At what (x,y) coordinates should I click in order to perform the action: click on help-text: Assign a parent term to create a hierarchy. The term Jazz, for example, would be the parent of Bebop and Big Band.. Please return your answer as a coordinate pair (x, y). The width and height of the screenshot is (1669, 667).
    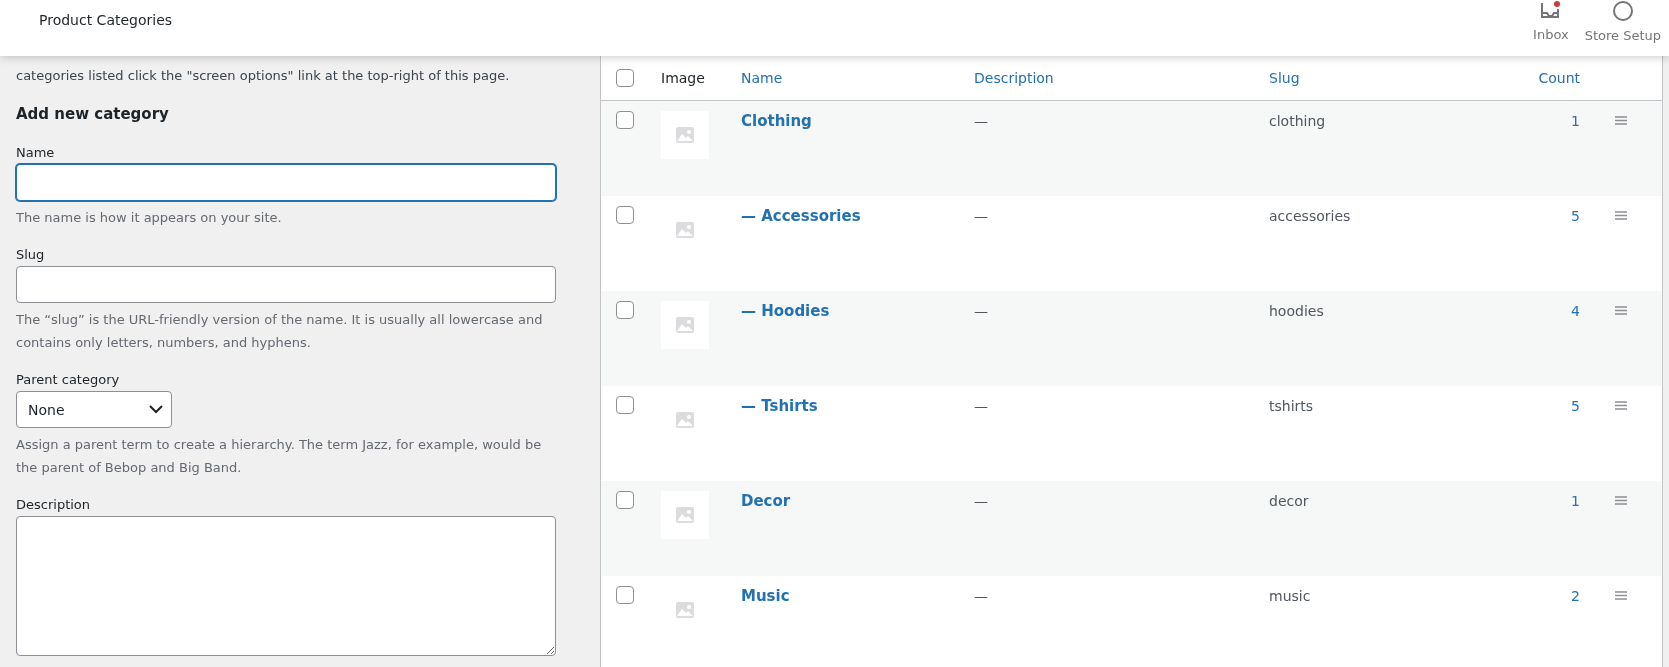
    Looking at the image, I should click on (279, 456).